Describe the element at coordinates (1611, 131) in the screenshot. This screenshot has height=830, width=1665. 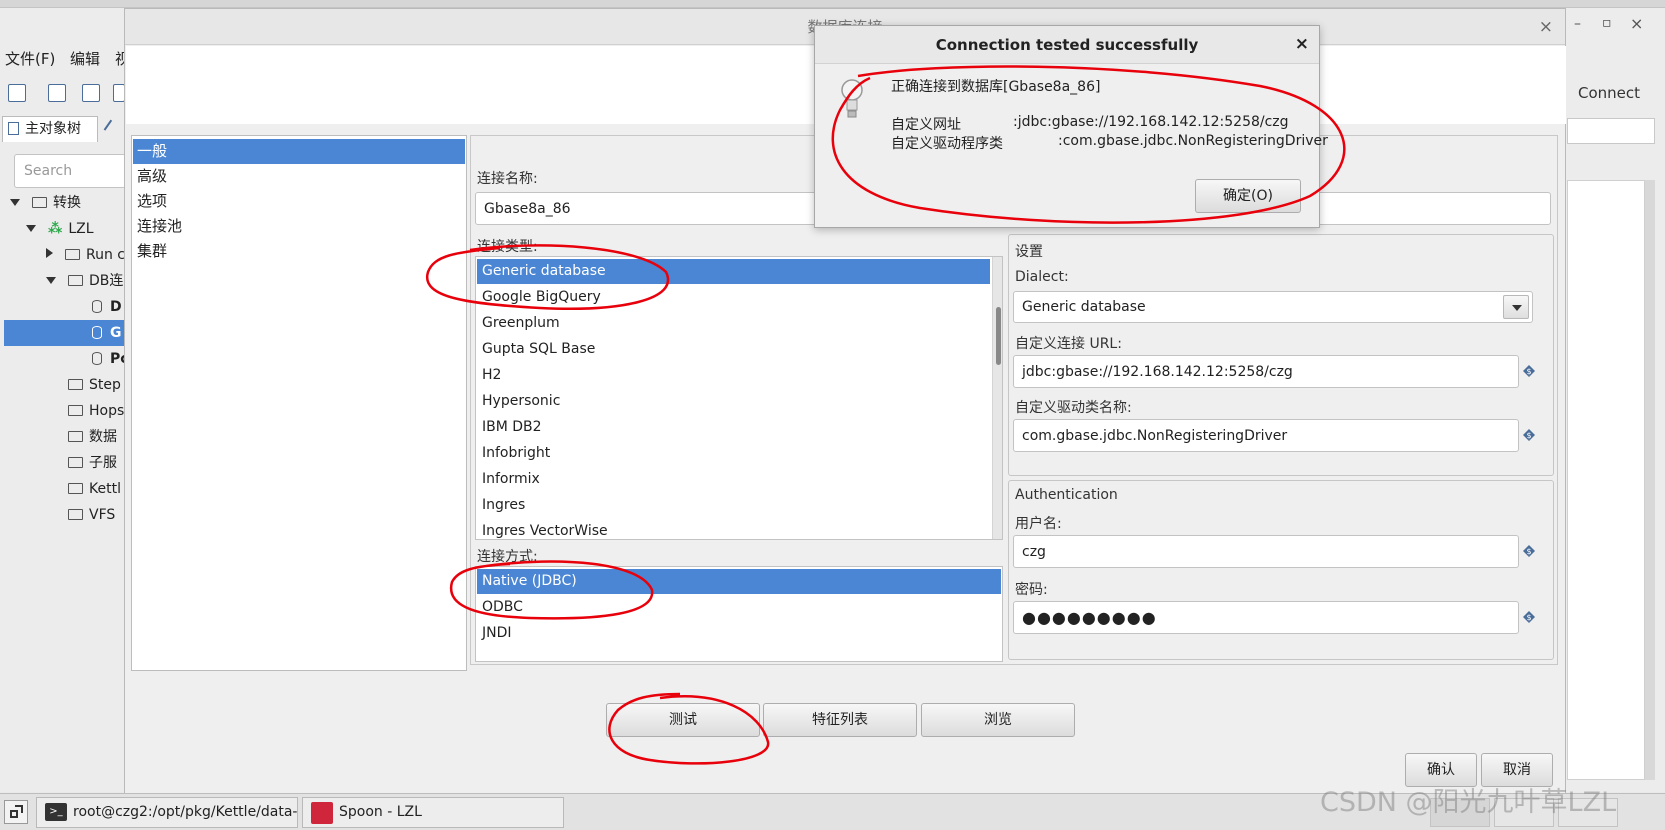
I see `canvas-tab-strip` at that location.